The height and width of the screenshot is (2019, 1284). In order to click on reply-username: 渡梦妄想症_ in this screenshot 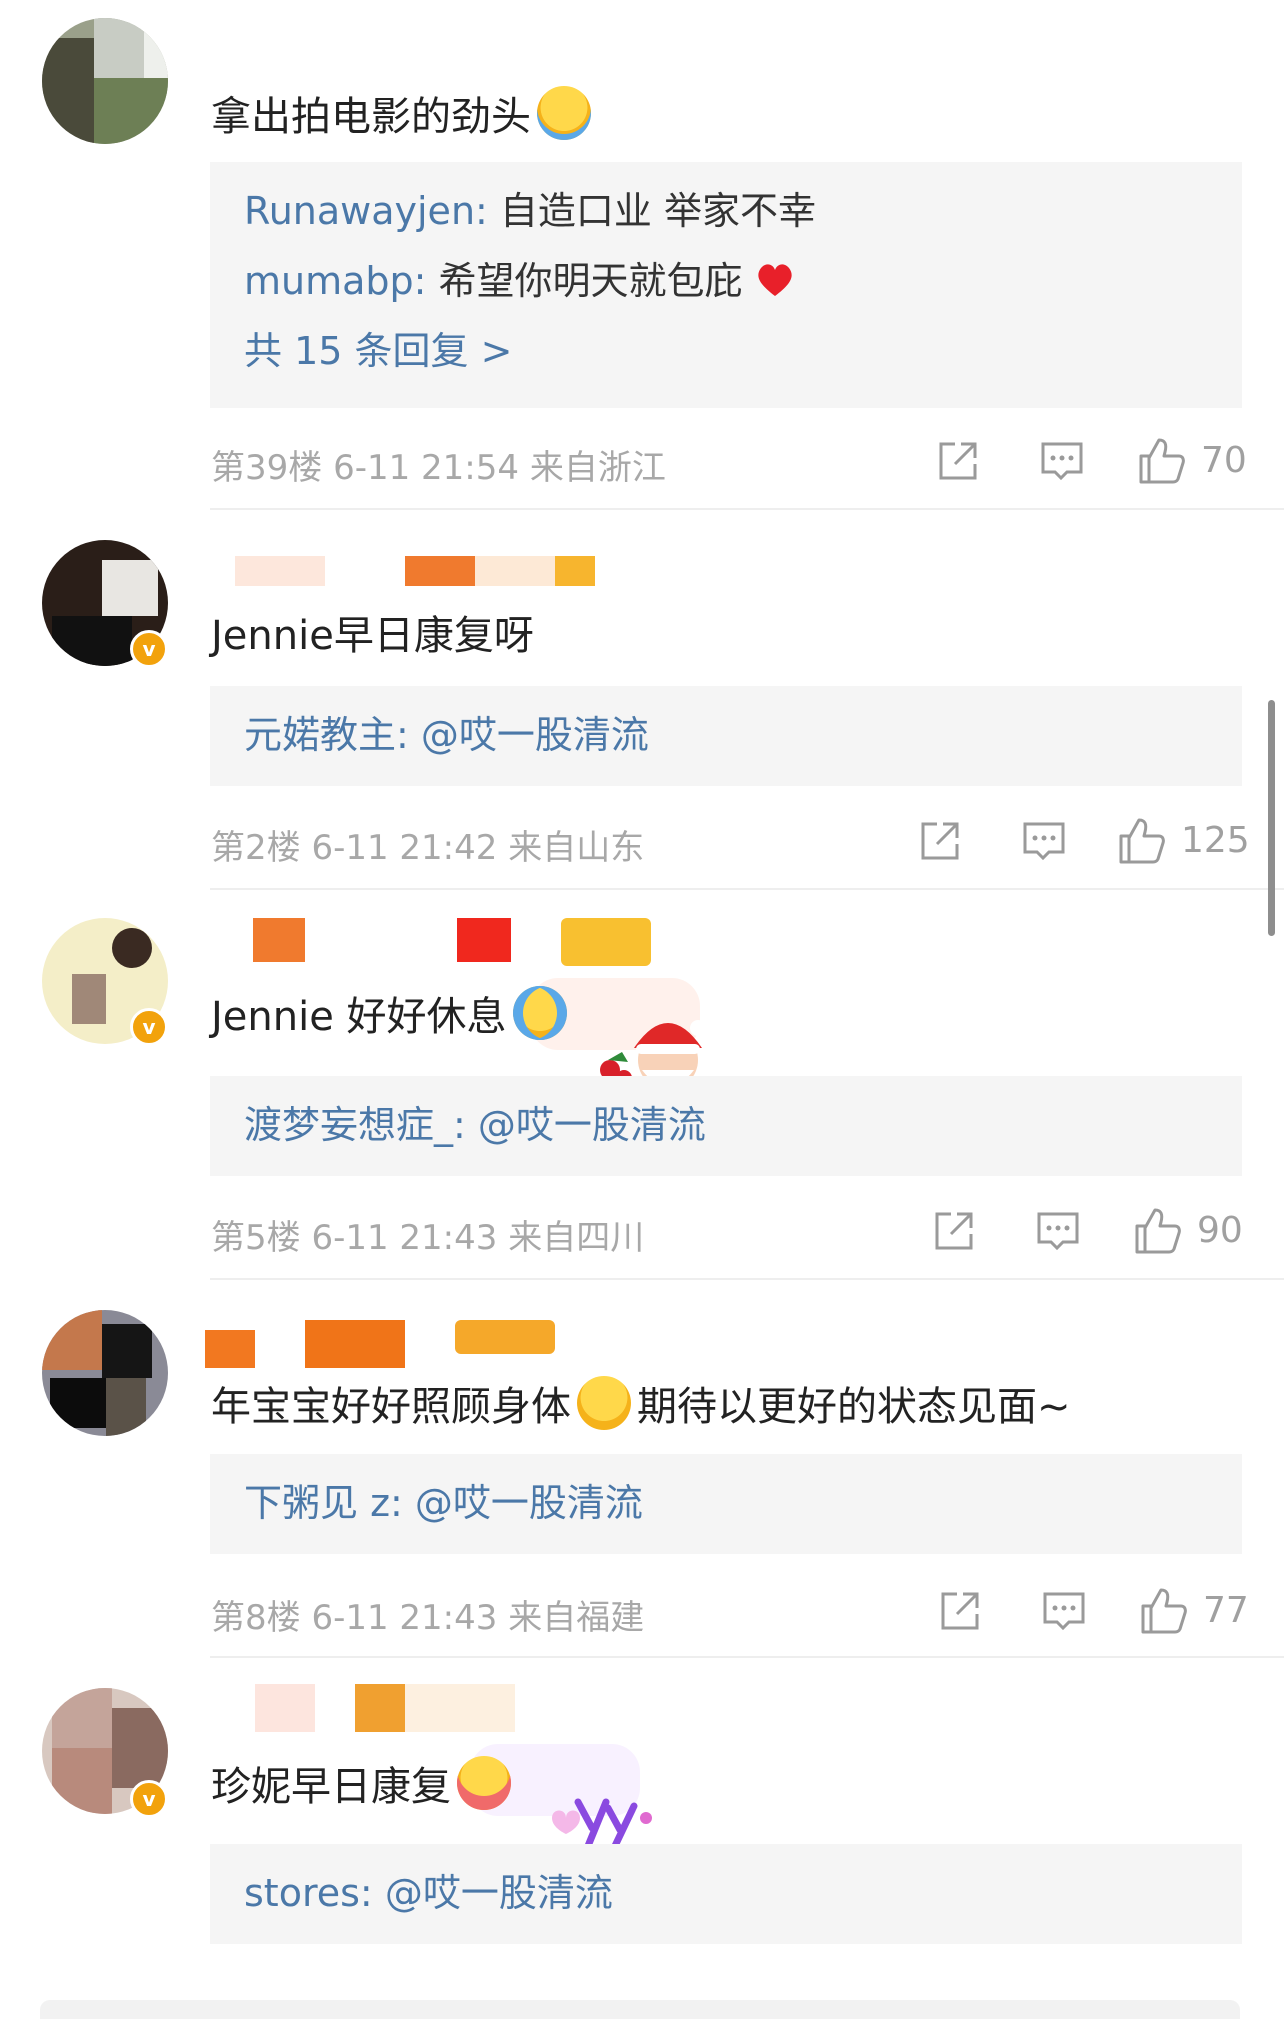, I will do `click(348, 1125)`.